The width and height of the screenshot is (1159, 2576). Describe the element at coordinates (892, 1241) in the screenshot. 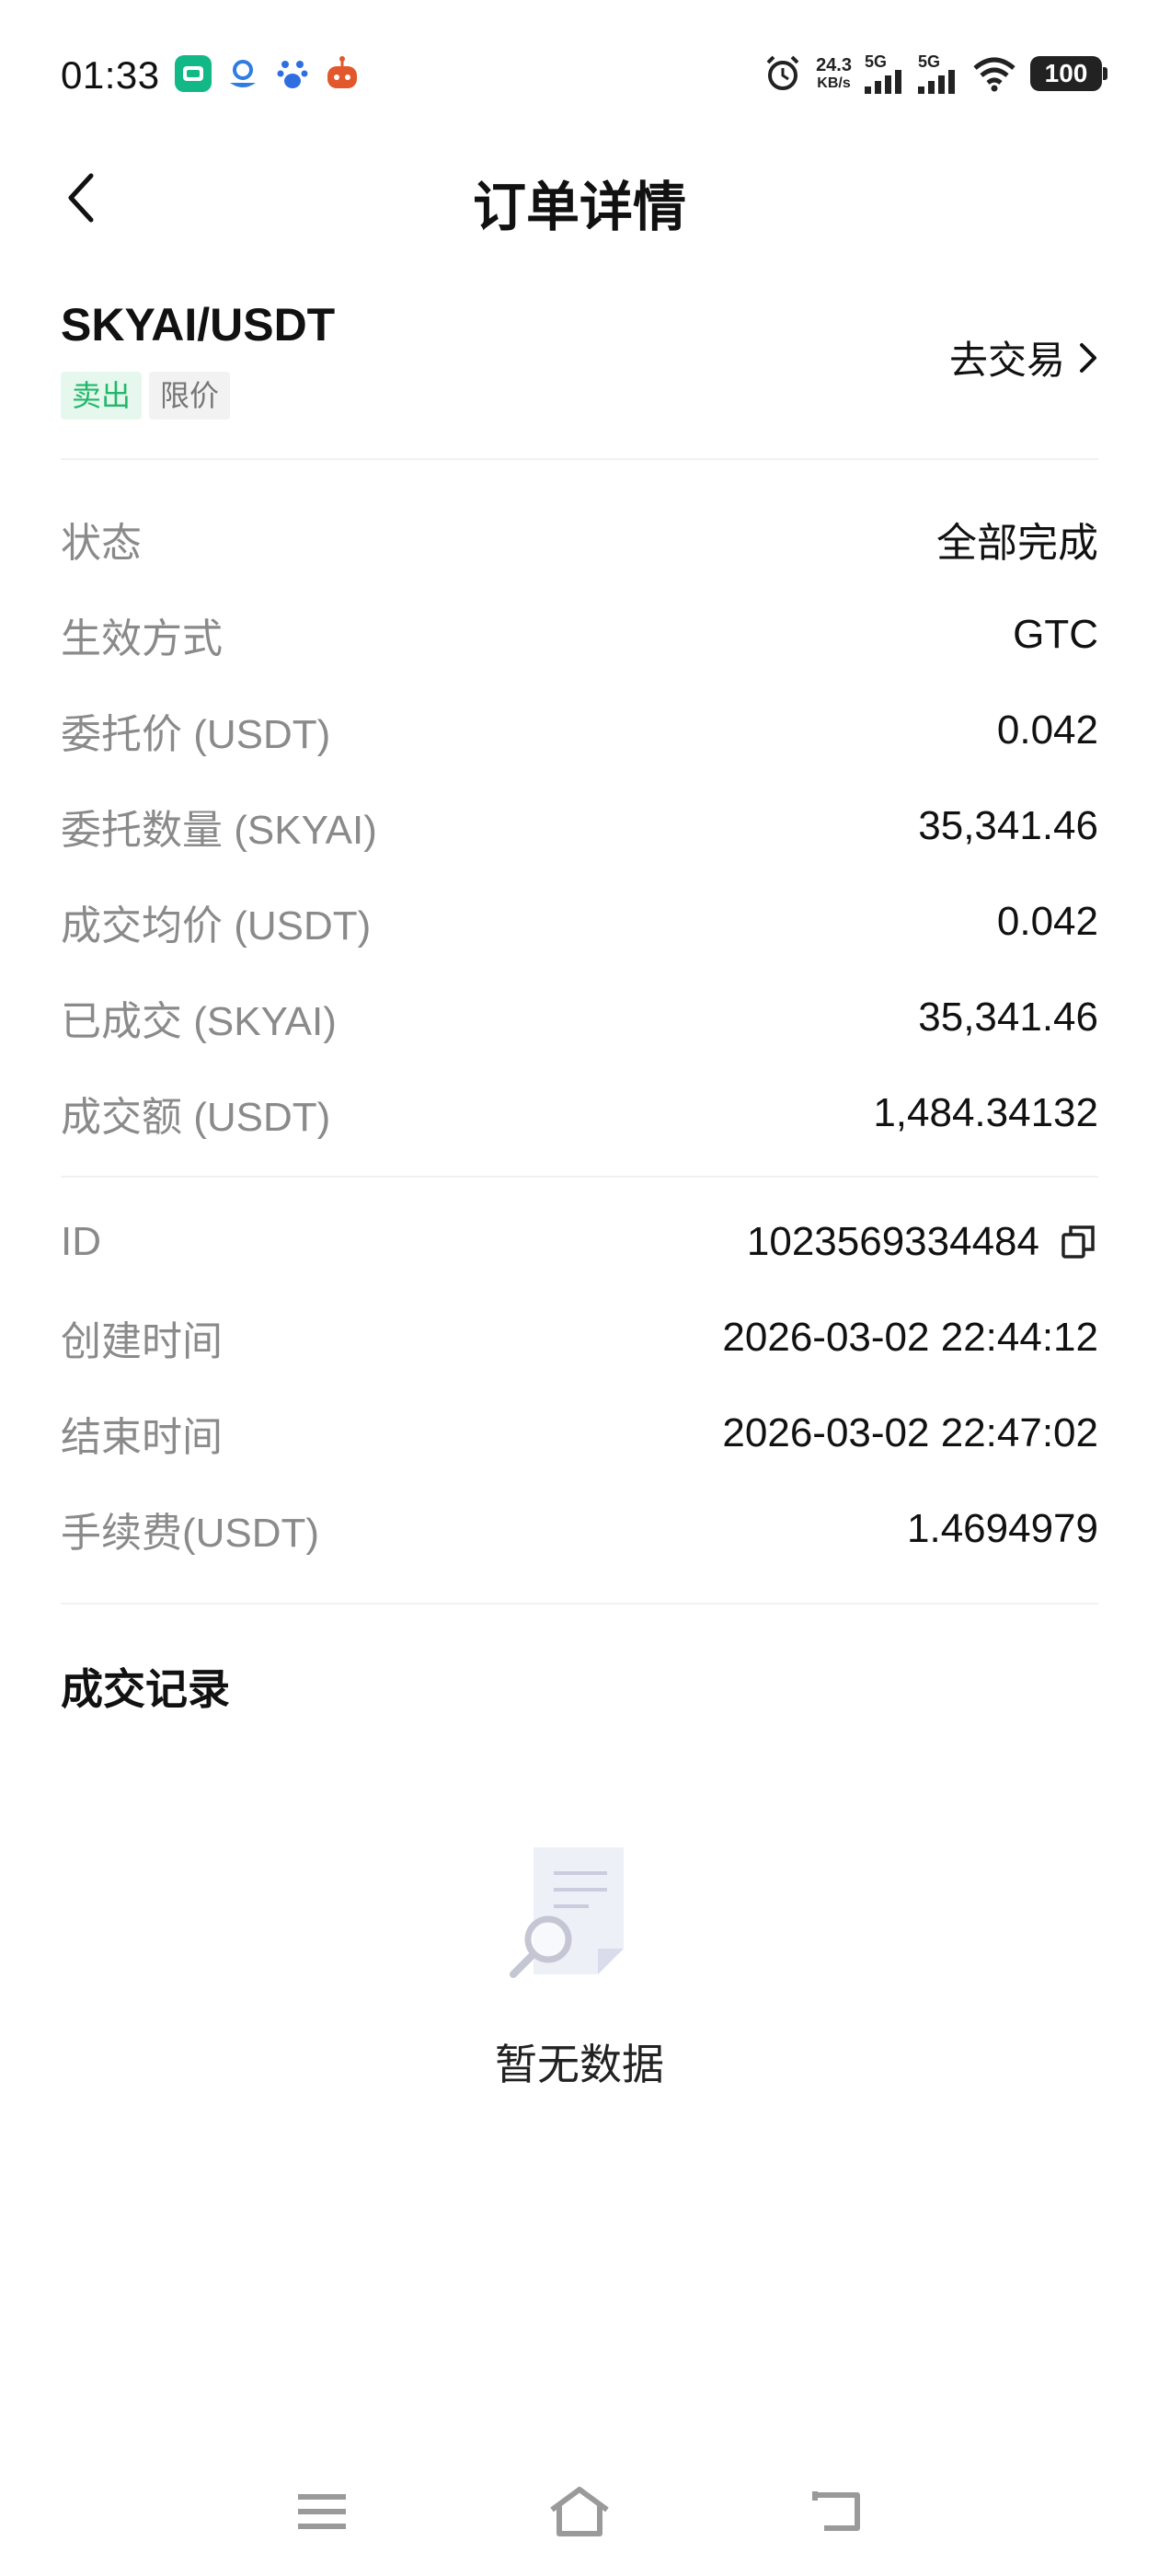

I see `order-id-value: 1023569334484` at that location.